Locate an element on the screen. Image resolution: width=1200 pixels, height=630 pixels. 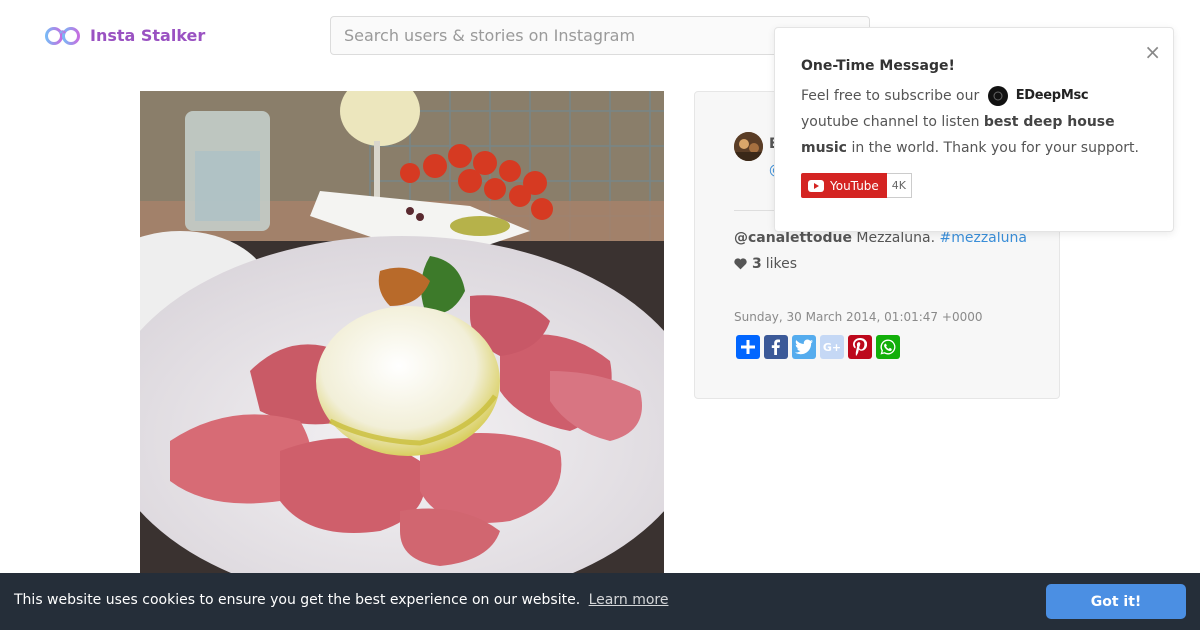
likes-label: likes is located at coordinates (781, 264).